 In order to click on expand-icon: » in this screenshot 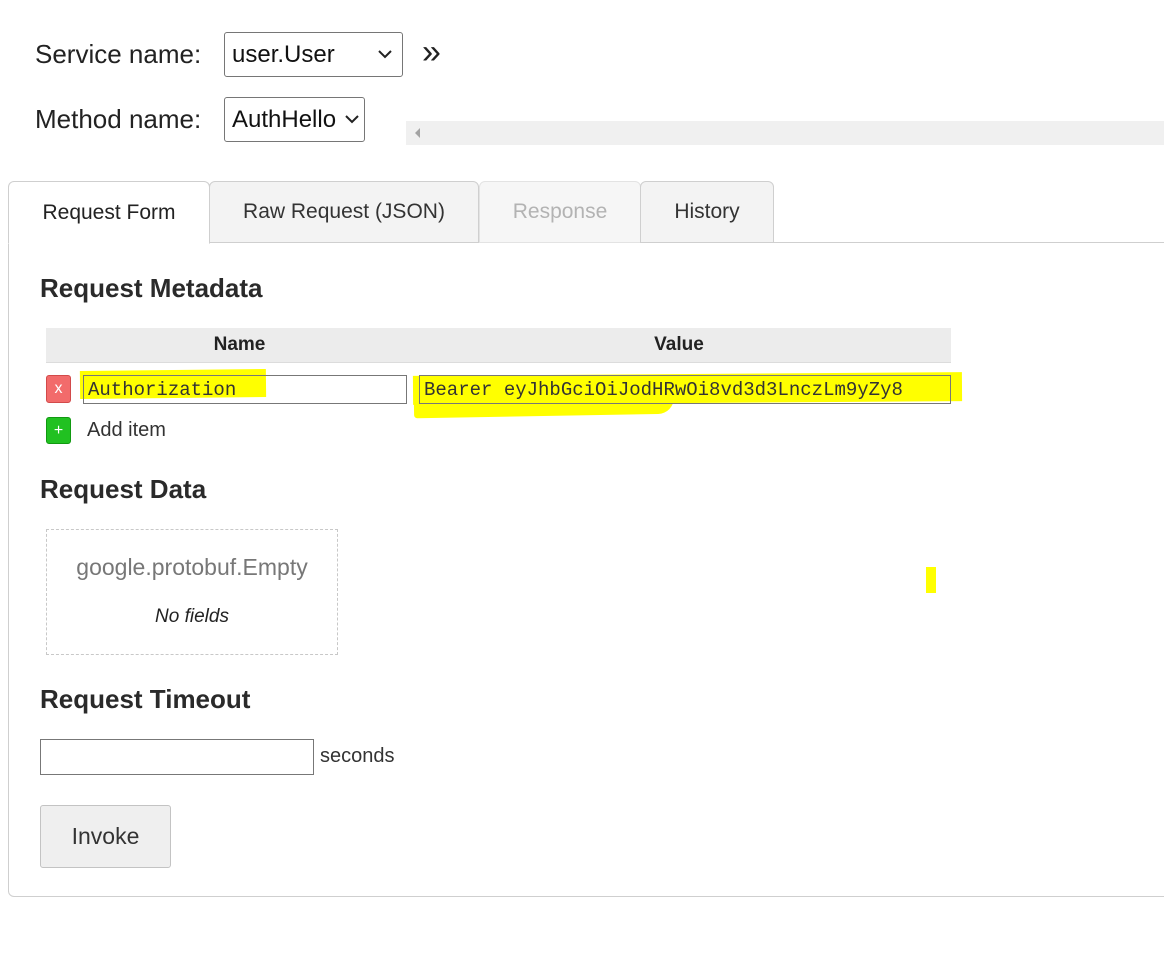, I will do `click(431, 52)`.